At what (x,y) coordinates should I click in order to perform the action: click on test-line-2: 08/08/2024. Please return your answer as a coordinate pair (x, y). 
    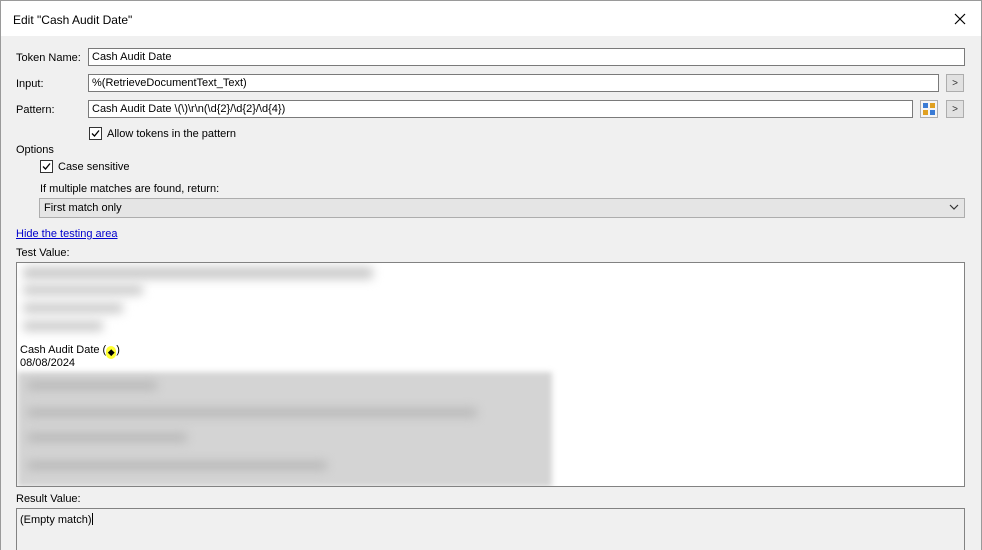
    Looking at the image, I should click on (48, 363).